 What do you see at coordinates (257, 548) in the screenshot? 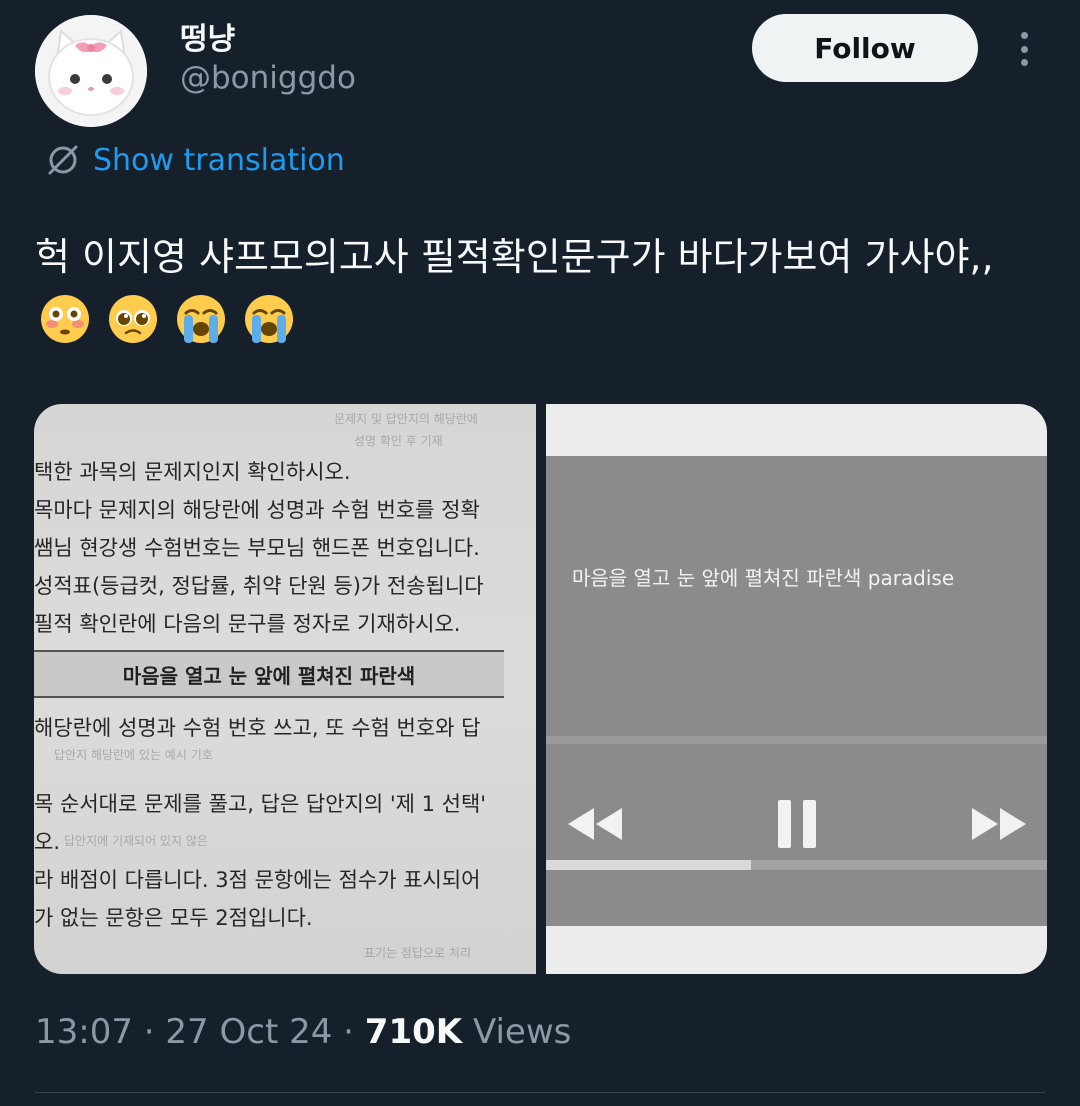
I see `doc-line: 쌤님 현강생 수험번호는 부모님 핸드폰 번호입니다.` at bounding box center [257, 548].